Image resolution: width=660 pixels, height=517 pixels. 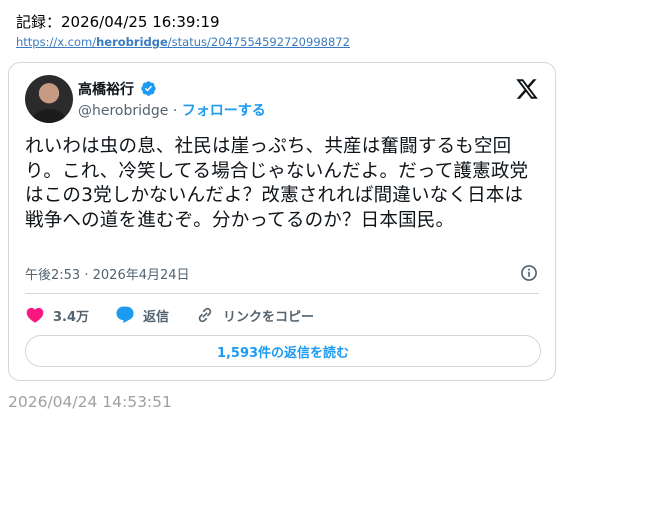 What do you see at coordinates (529, 273) in the screenshot?
I see `info-icon` at bounding box center [529, 273].